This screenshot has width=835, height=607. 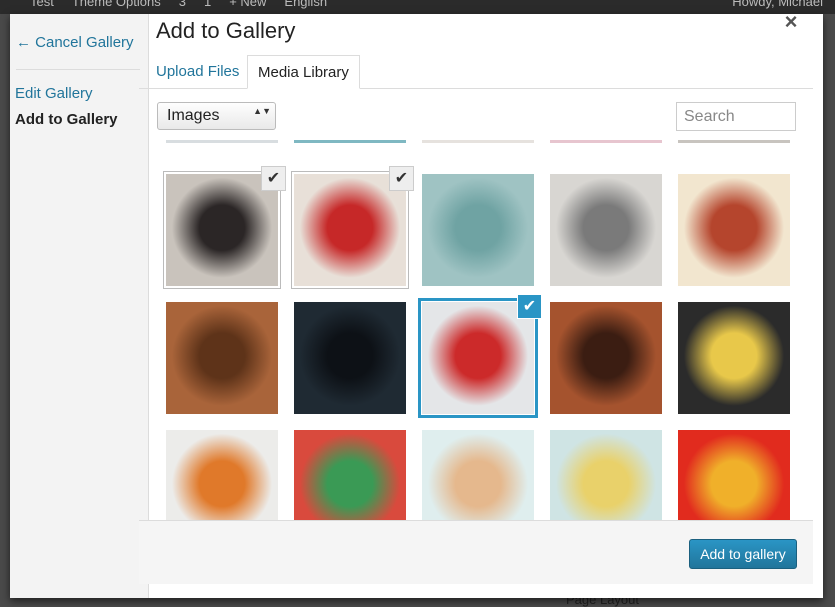 What do you see at coordinates (178, 4) in the screenshot?
I see `admin-bar-items: Test Theme Options 3 1 + New English` at bounding box center [178, 4].